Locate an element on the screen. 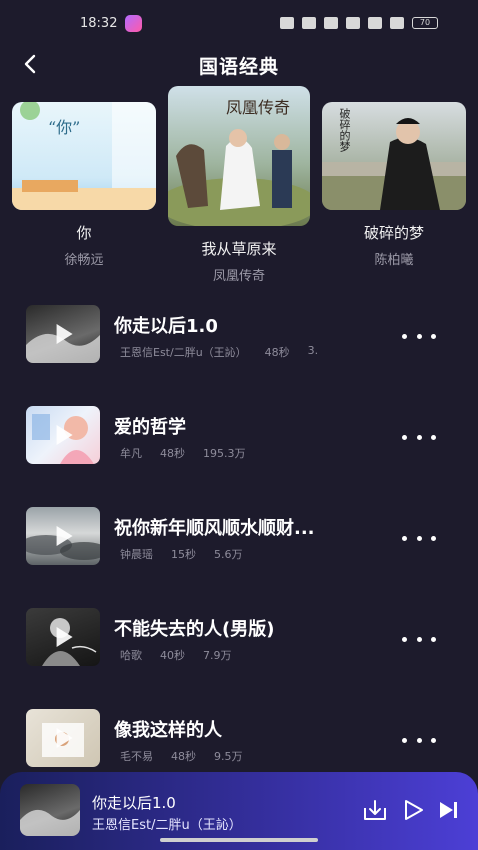 Image resolution: width=478 pixels, height=850 pixels. album-cover: “你” is located at coordinates (84, 156).